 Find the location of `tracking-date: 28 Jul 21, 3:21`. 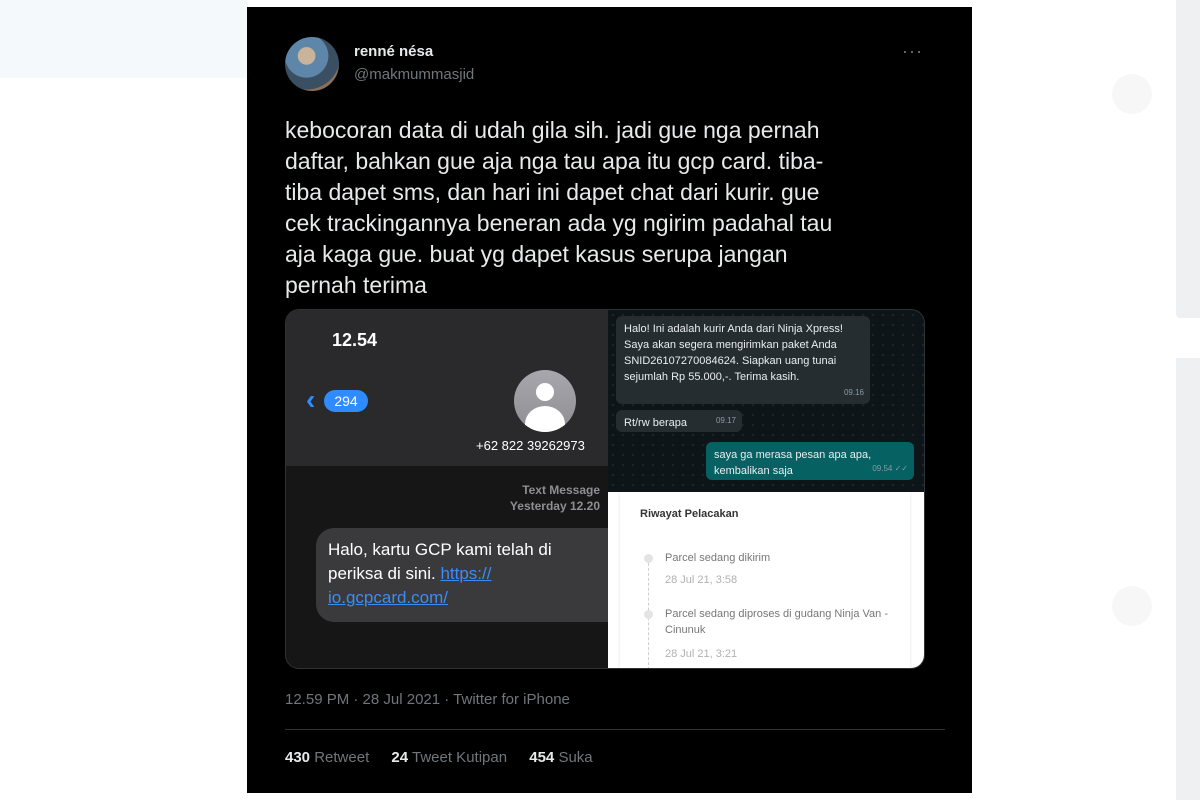

tracking-date: 28 Jul 21, 3:21 is located at coordinates (701, 654).